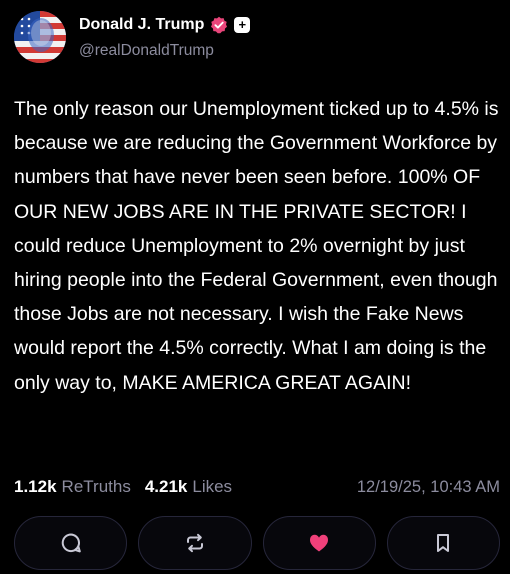 The height and width of the screenshot is (574, 510). Describe the element at coordinates (141, 25) in the screenshot. I see `author-display-name: Donald J. Trump` at that location.